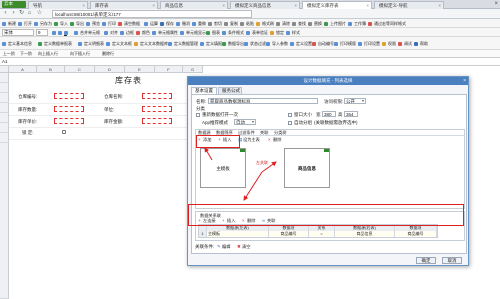  I want to click on chart-button: 图表, so click(213, 32).